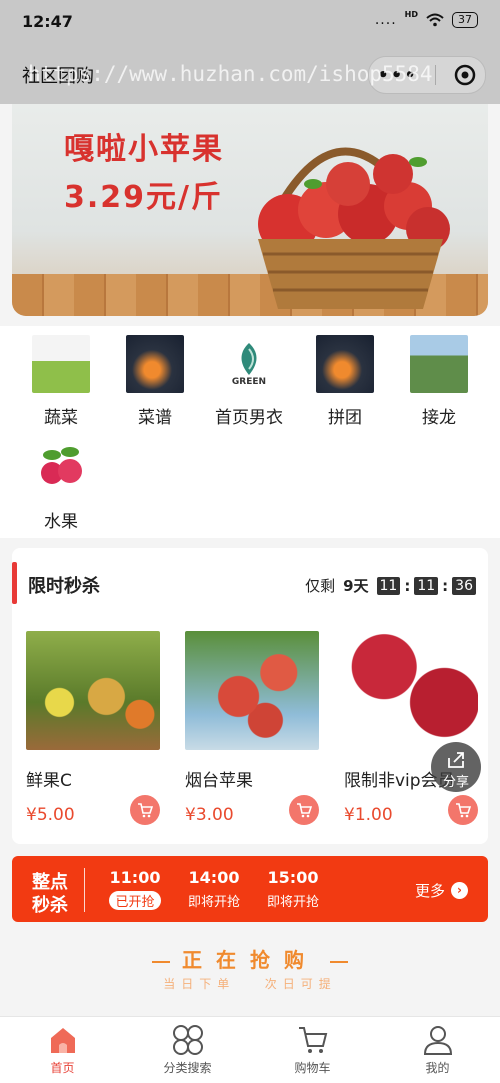 The image size is (500, 1083). I want to click on section-accent-bar, so click(14, 583).